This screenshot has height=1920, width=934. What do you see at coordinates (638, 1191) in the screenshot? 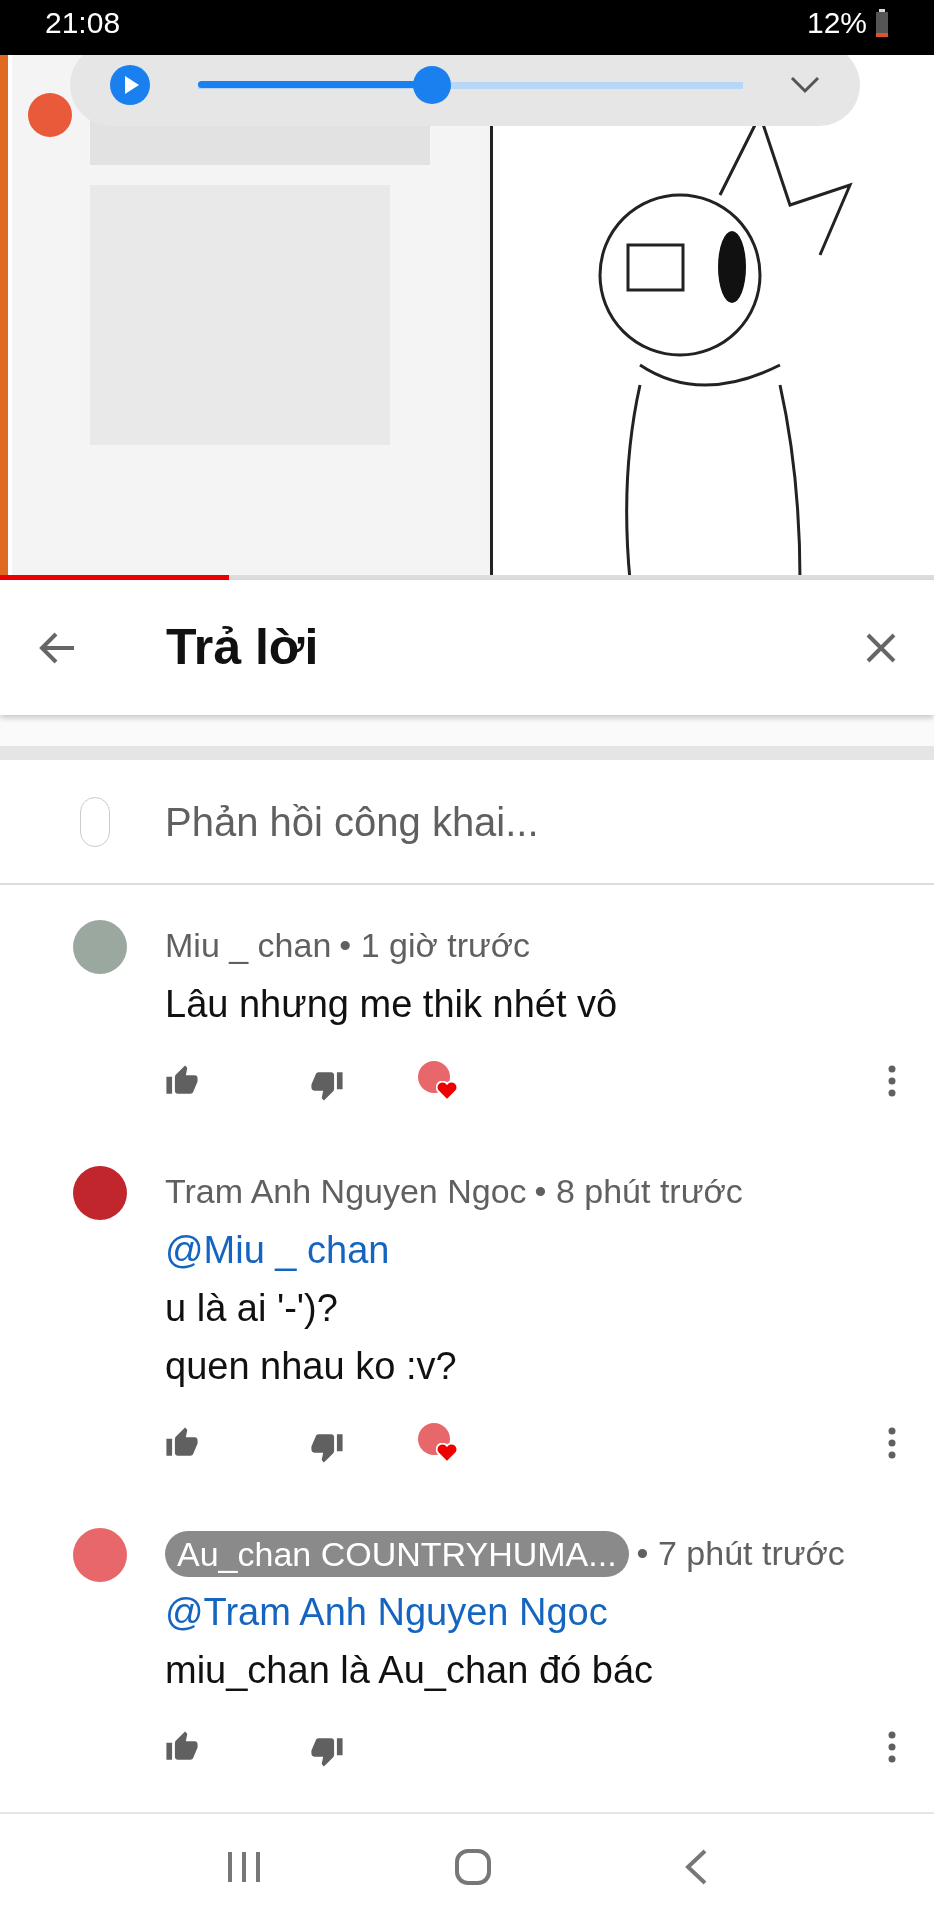
I see `comment-time: • 8 phút trước` at bounding box center [638, 1191].